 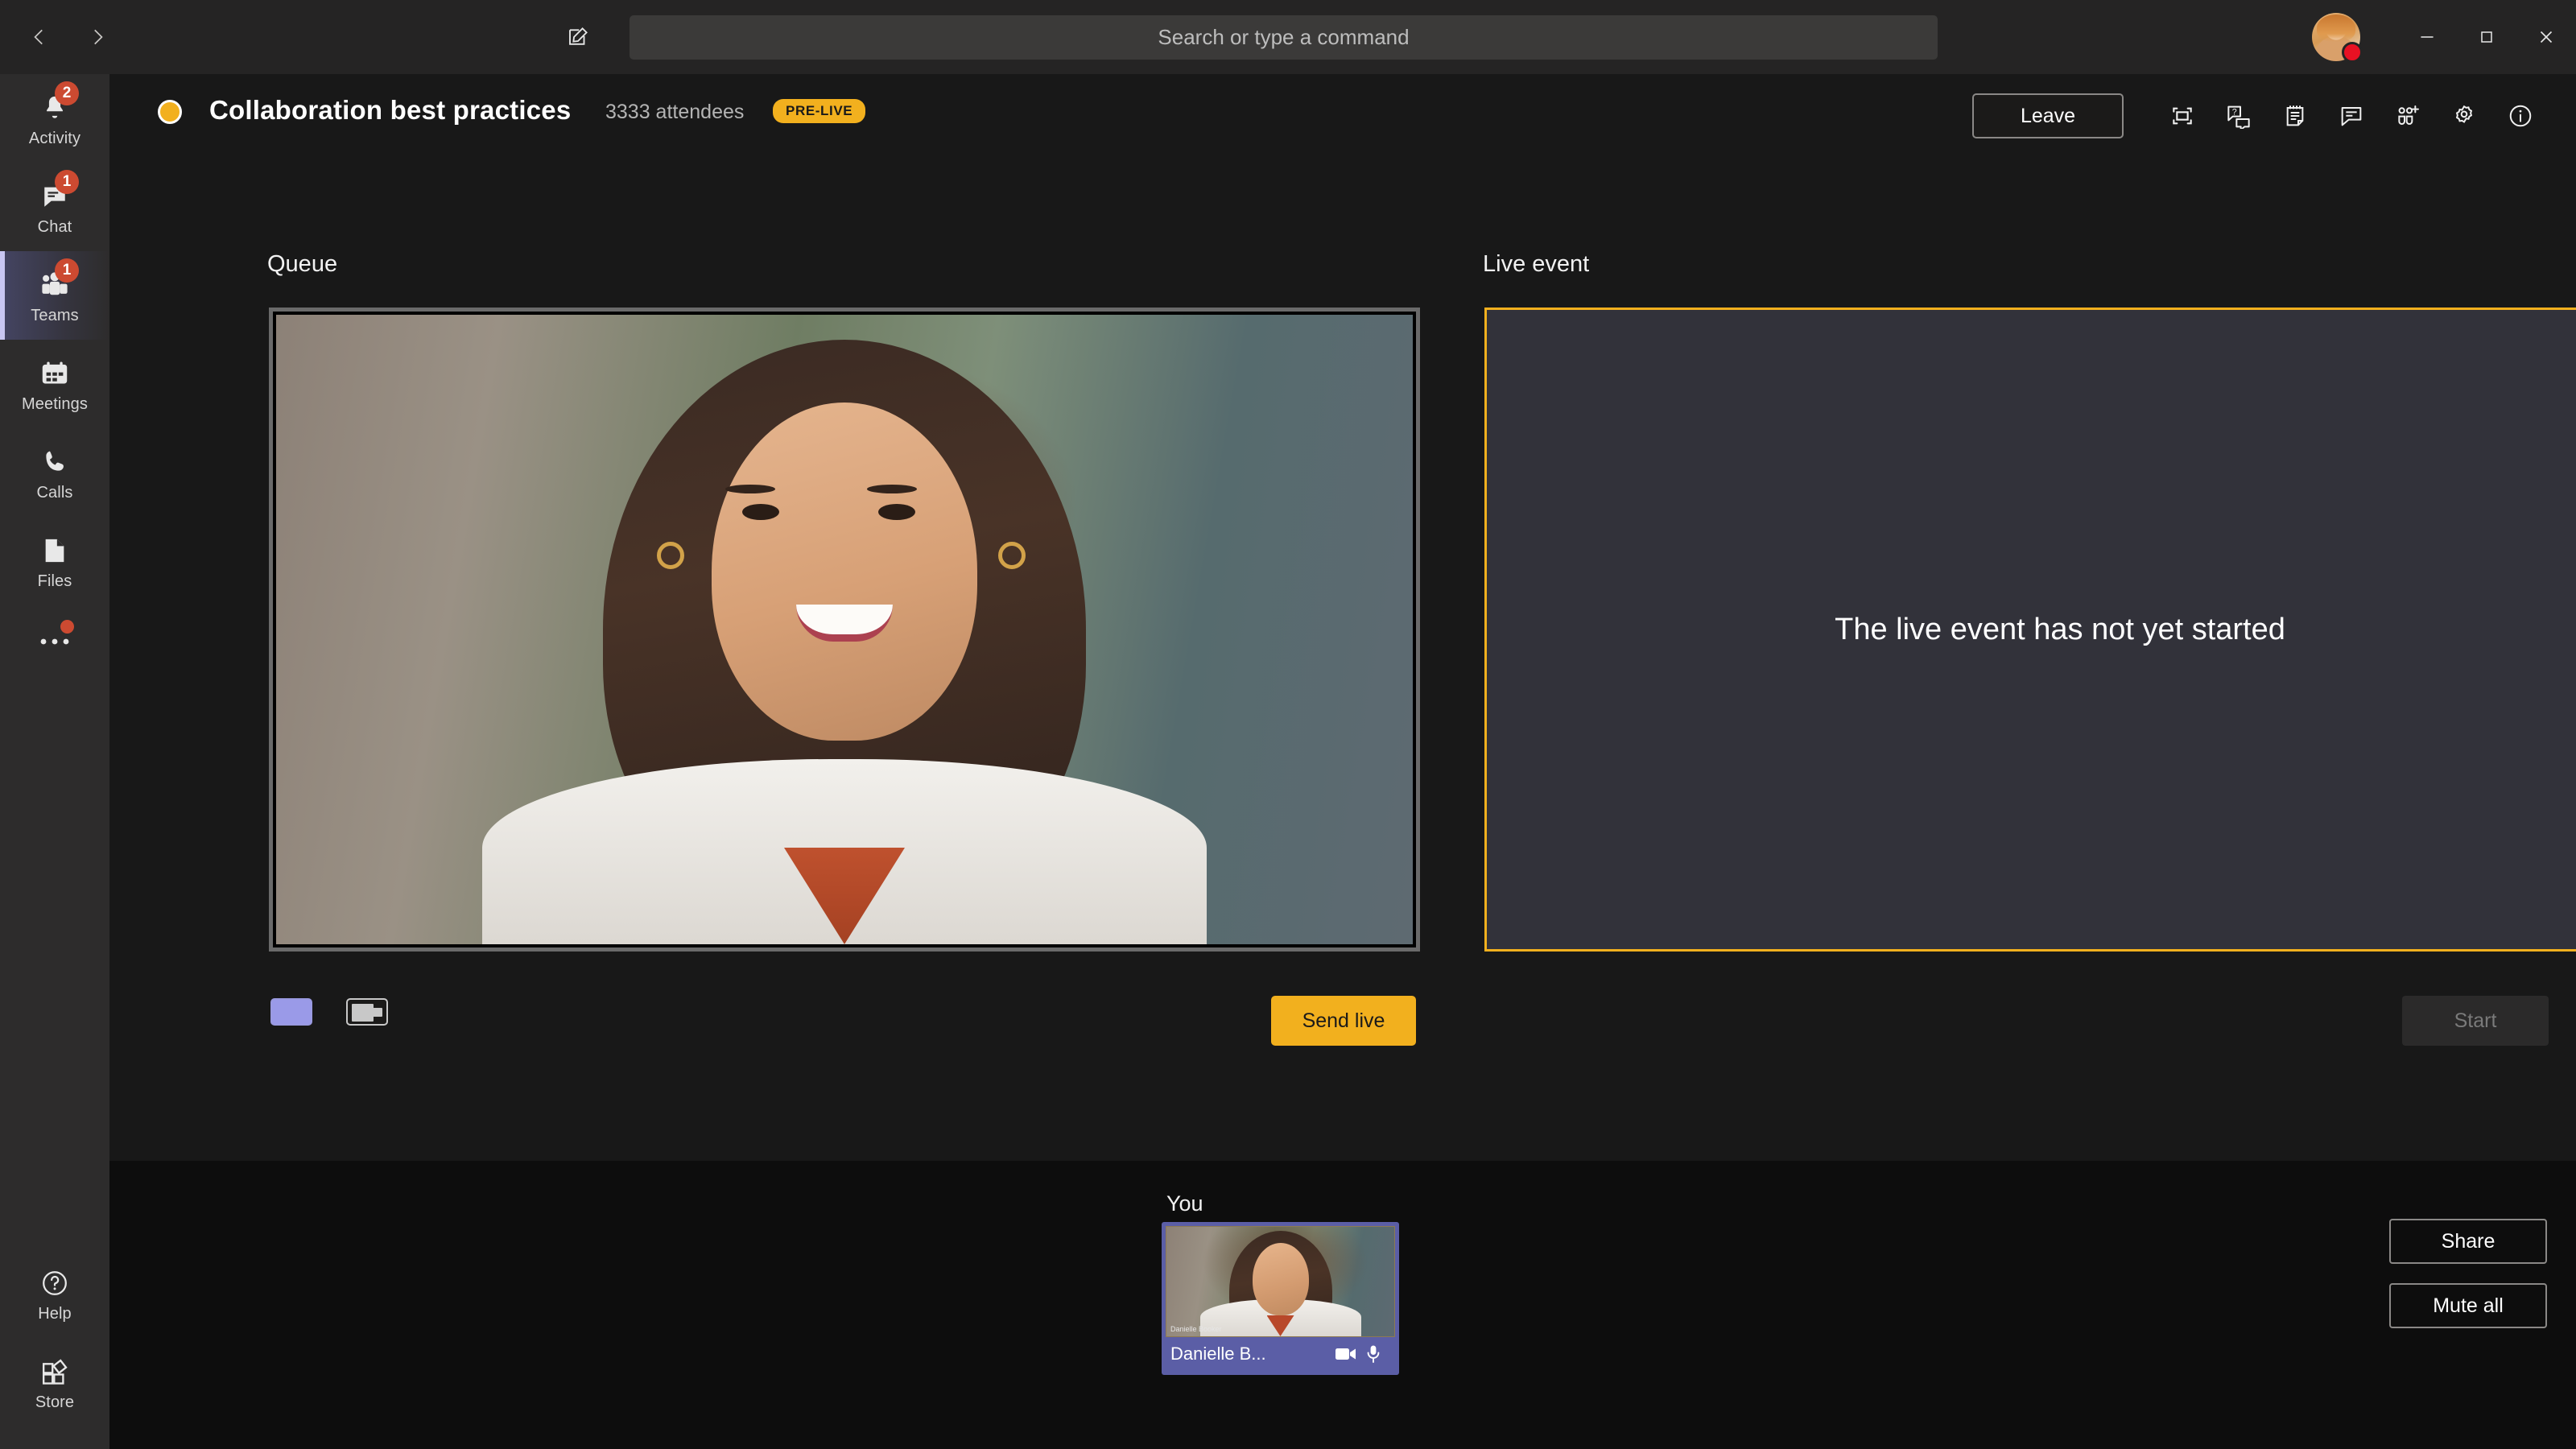 I want to click on notes-icon, so click(x=2295, y=116).